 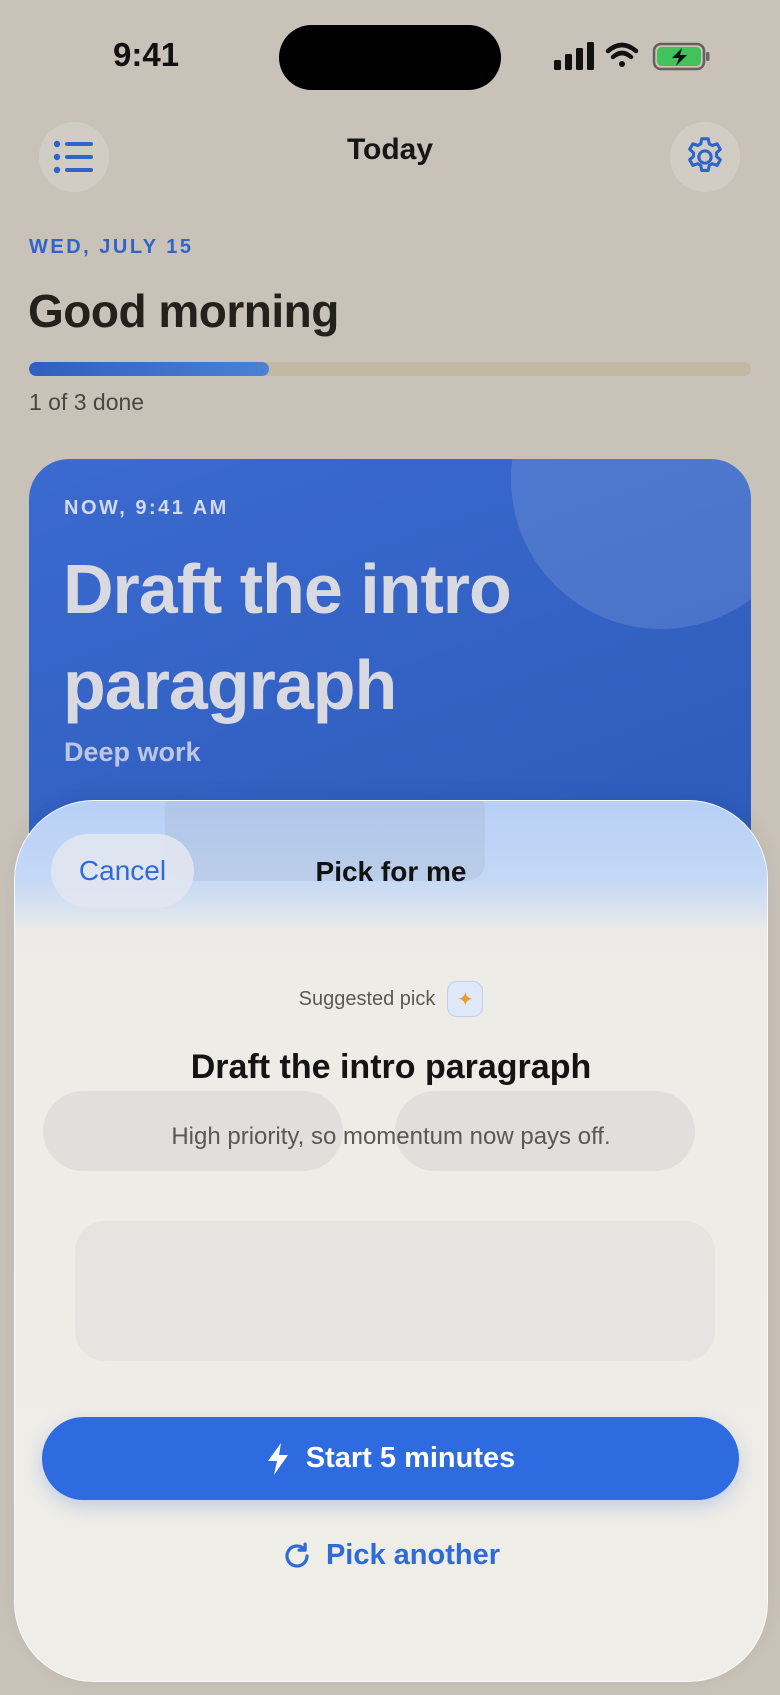 What do you see at coordinates (390, 57) in the screenshot?
I see `dynamic-island` at bounding box center [390, 57].